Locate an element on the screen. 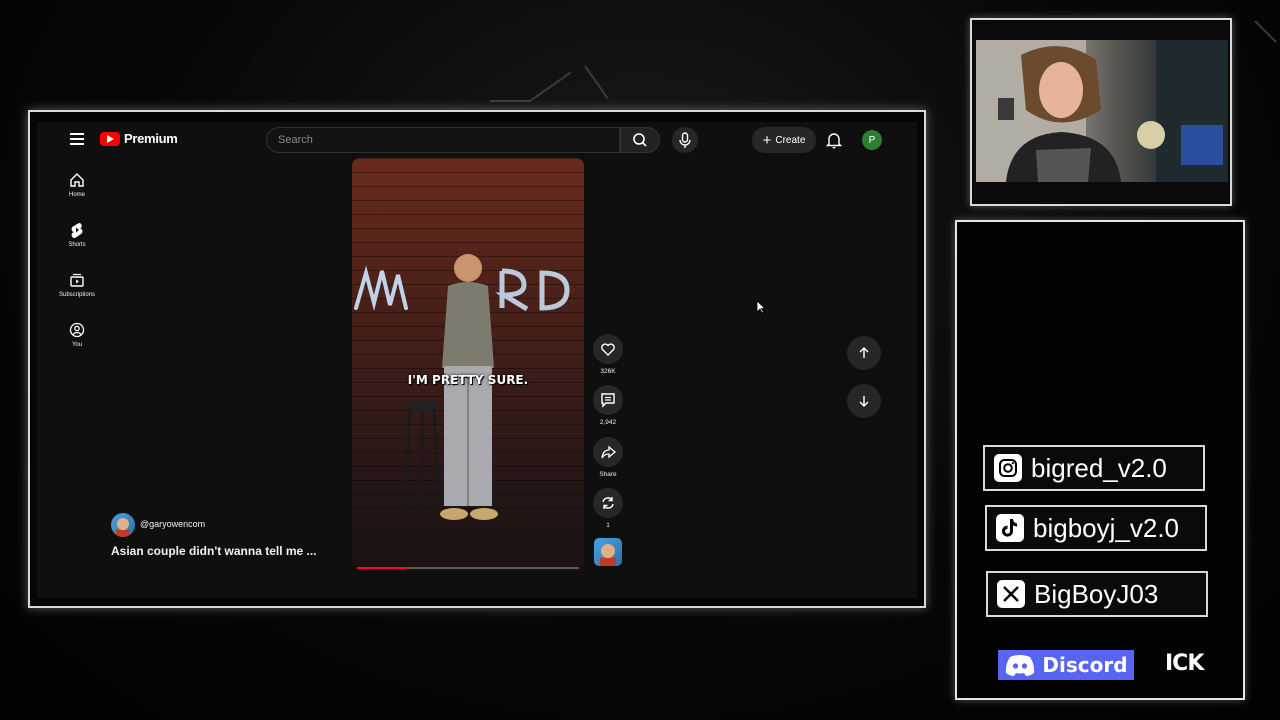 This screenshot has width=1280, height=720. microphone-icon is located at coordinates (685, 140).